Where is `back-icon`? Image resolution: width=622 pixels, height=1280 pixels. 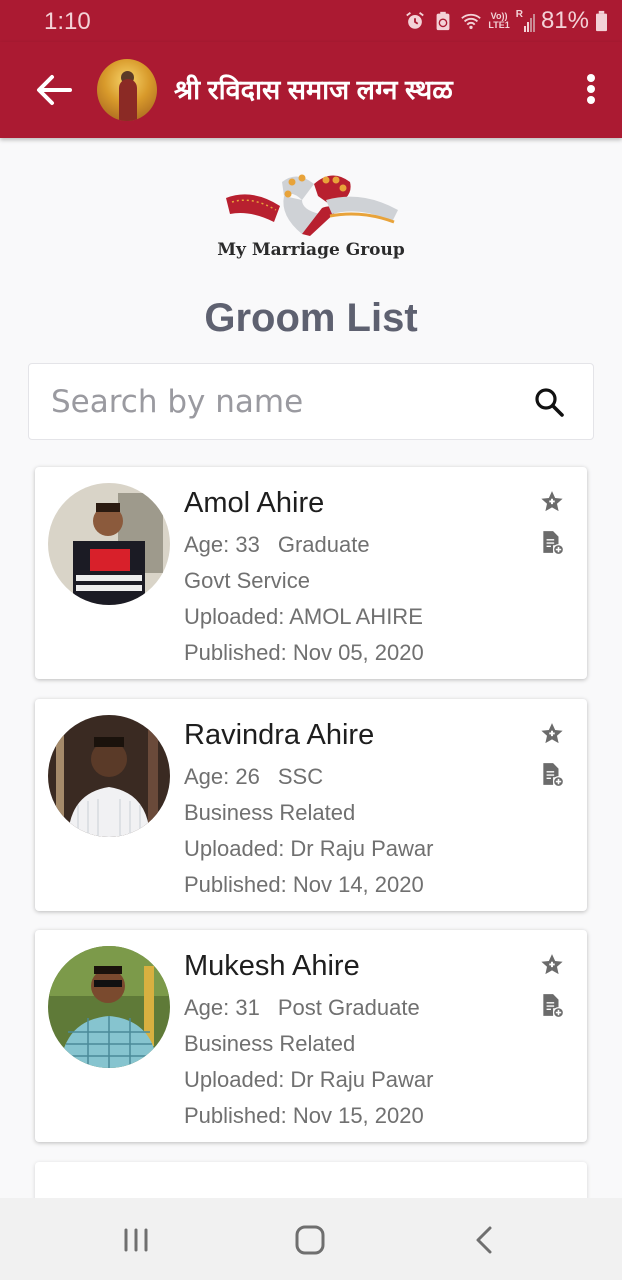 back-icon is located at coordinates (484, 1240).